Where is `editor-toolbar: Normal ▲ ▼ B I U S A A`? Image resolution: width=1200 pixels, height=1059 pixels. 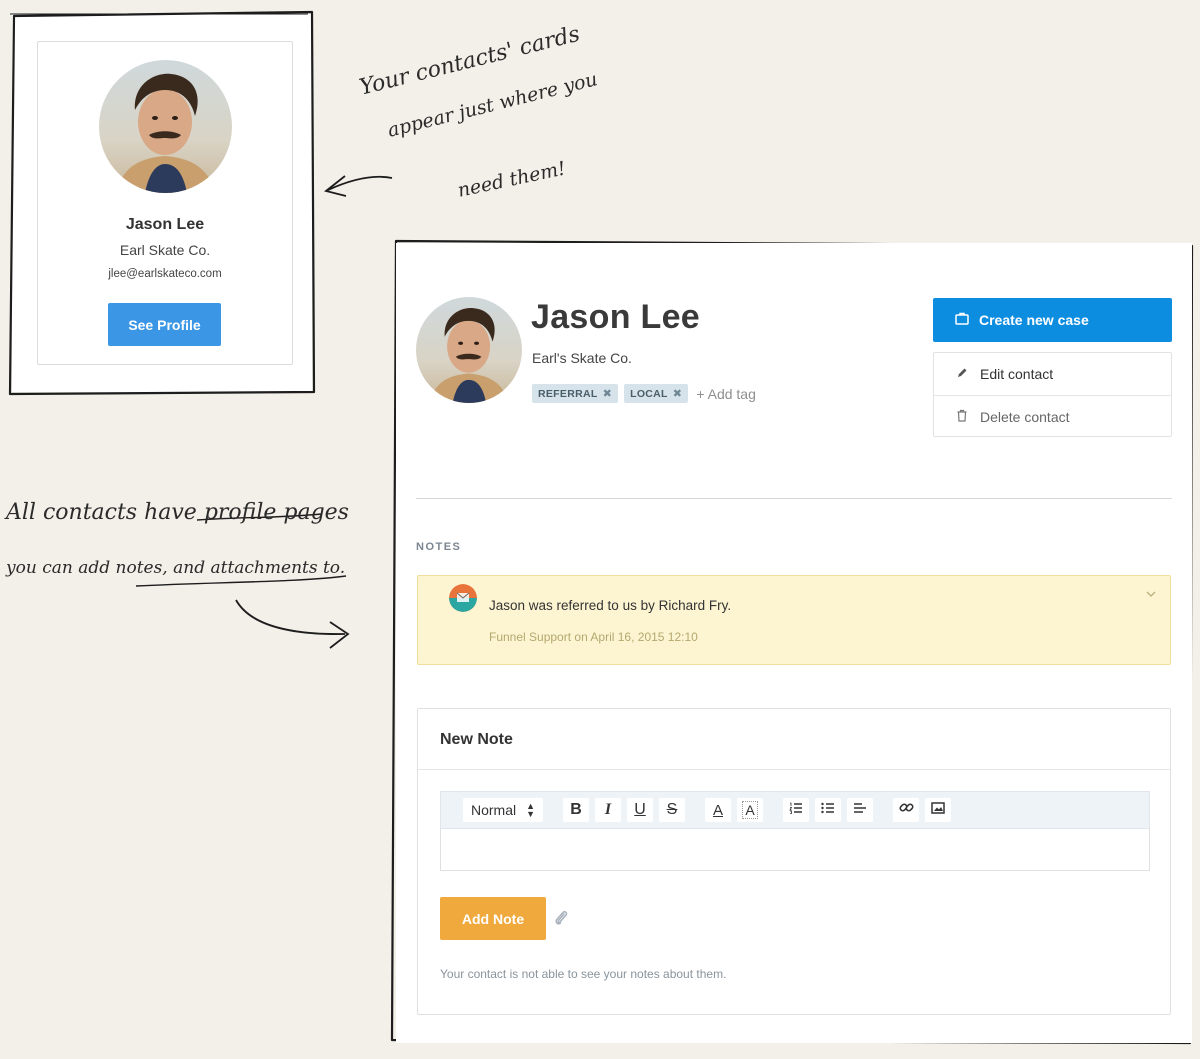 editor-toolbar: Normal ▲ ▼ B I U S A A is located at coordinates (795, 810).